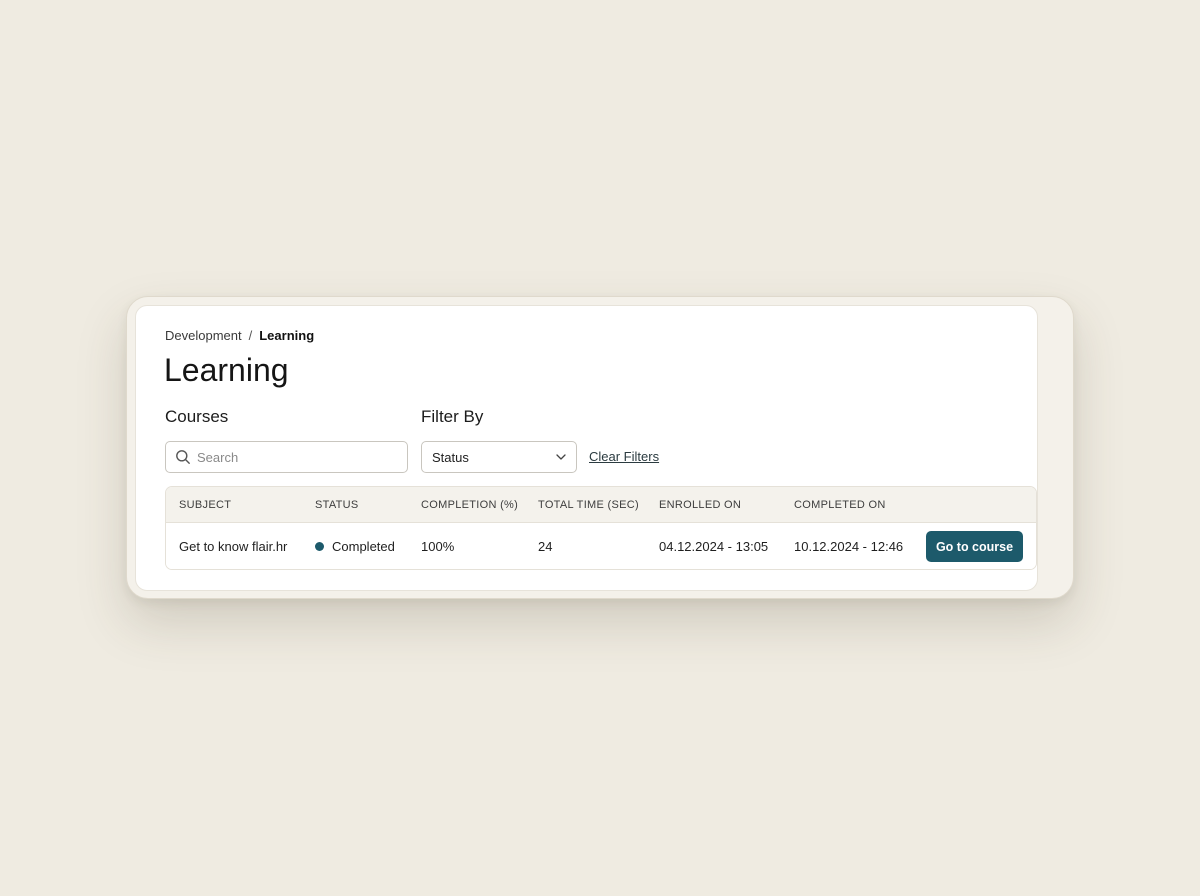 The image size is (1200, 896). Describe the element at coordinates (197, 416) in the screenshot. I see `courses-label: Courses` at that location.